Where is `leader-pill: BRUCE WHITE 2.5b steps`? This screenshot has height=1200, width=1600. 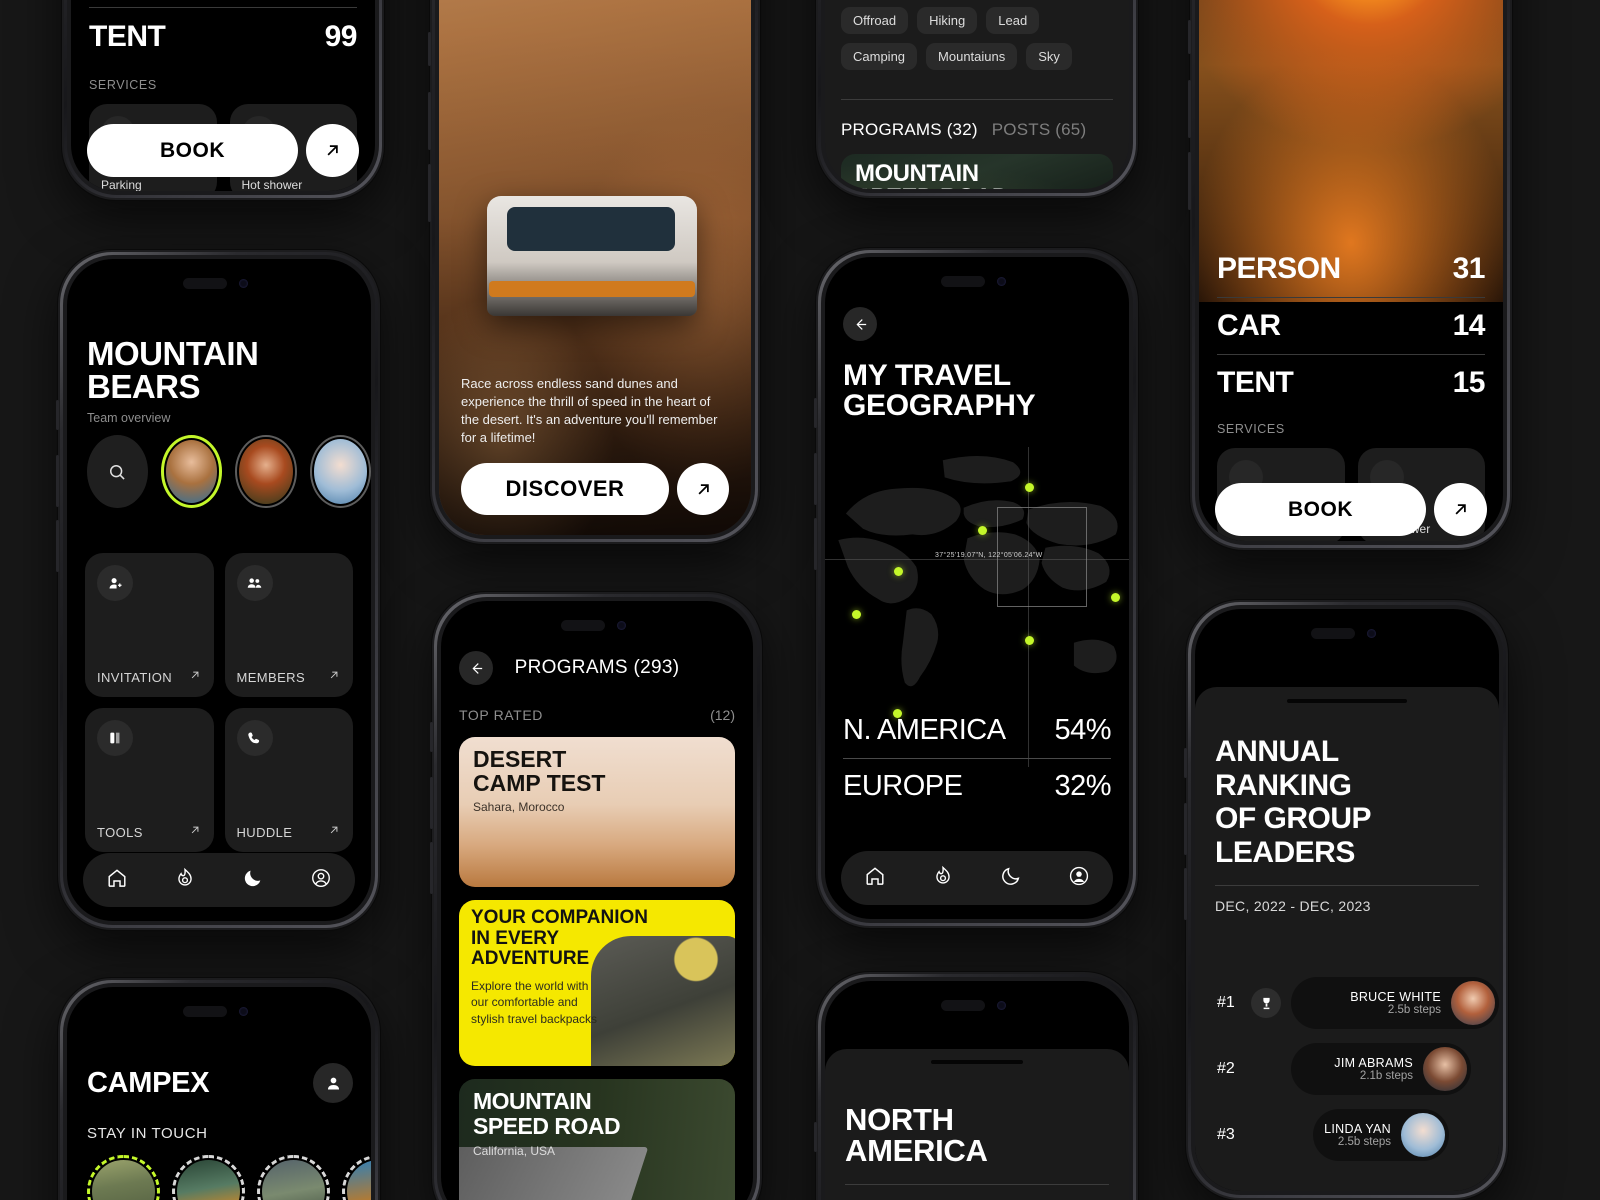
leader-pill: BRUCE WHITE 2.5b steps is located at coordinates (1395, 1003).